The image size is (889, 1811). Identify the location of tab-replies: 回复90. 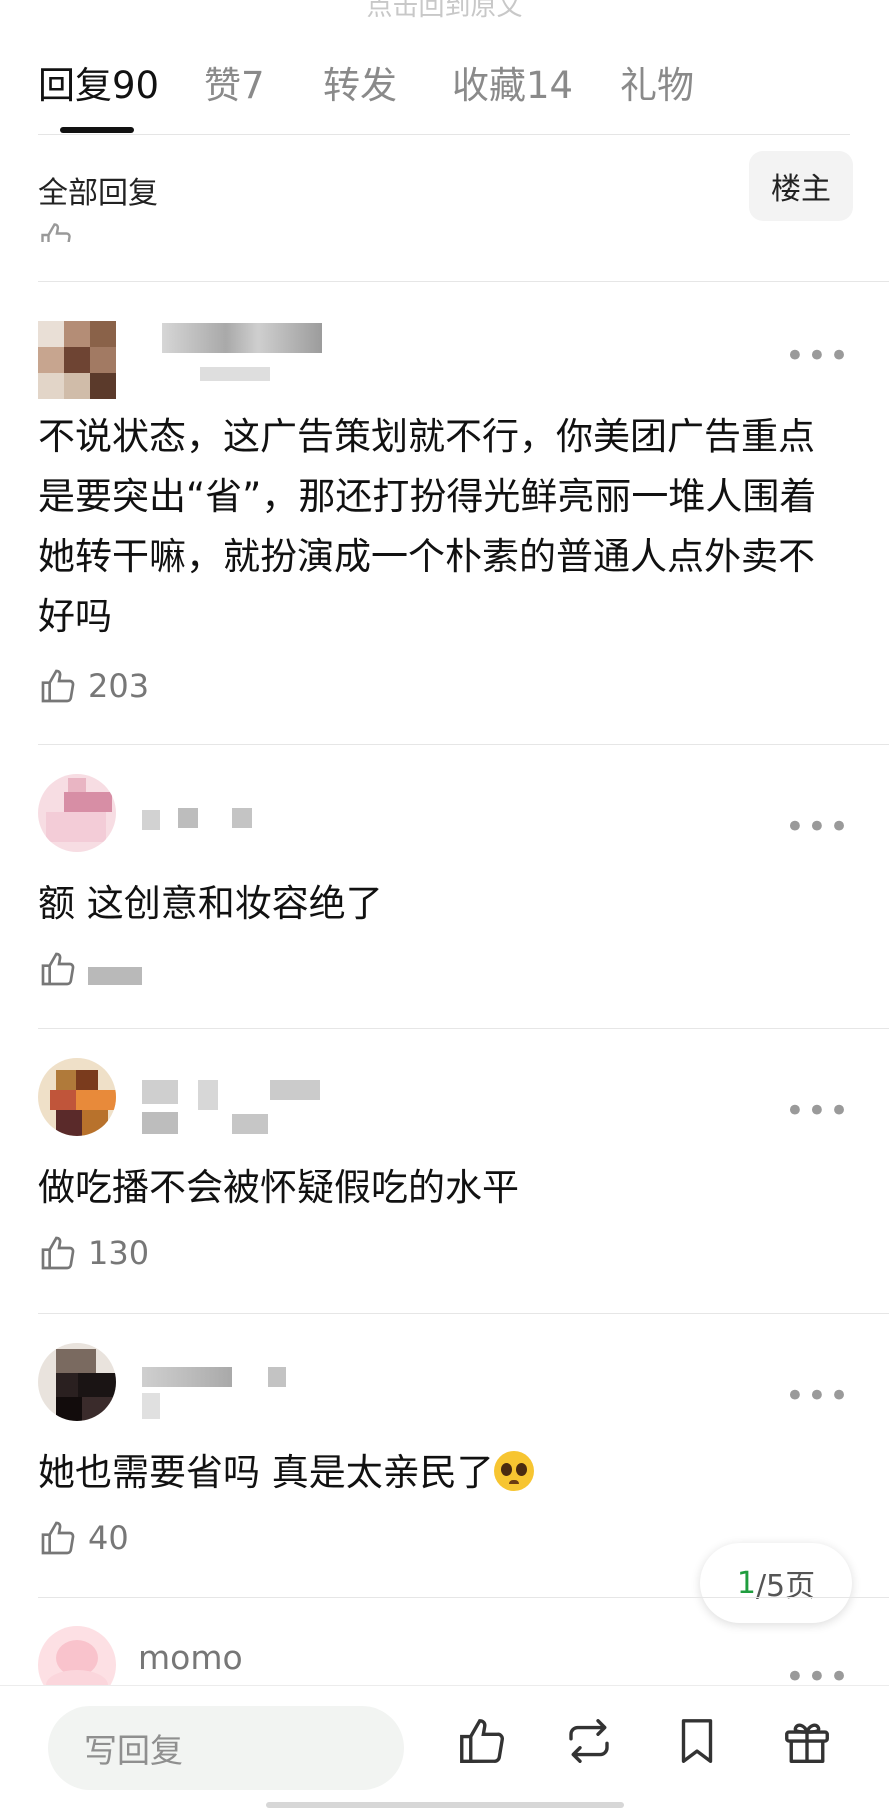
(98, 82).